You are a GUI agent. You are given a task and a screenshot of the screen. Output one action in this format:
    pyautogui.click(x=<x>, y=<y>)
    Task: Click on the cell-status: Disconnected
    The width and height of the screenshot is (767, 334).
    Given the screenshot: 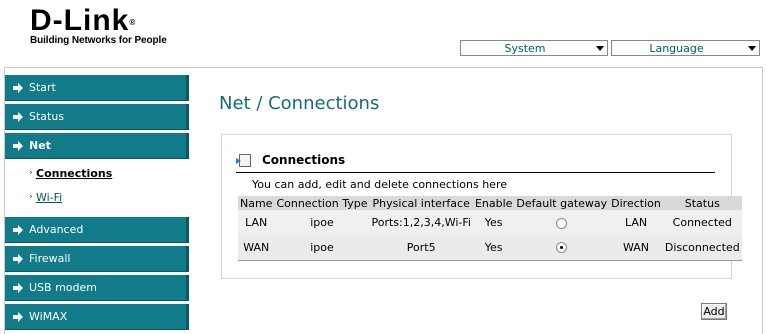 What is the action you would take?
    pyautogui.click(x=702, y=248)
    